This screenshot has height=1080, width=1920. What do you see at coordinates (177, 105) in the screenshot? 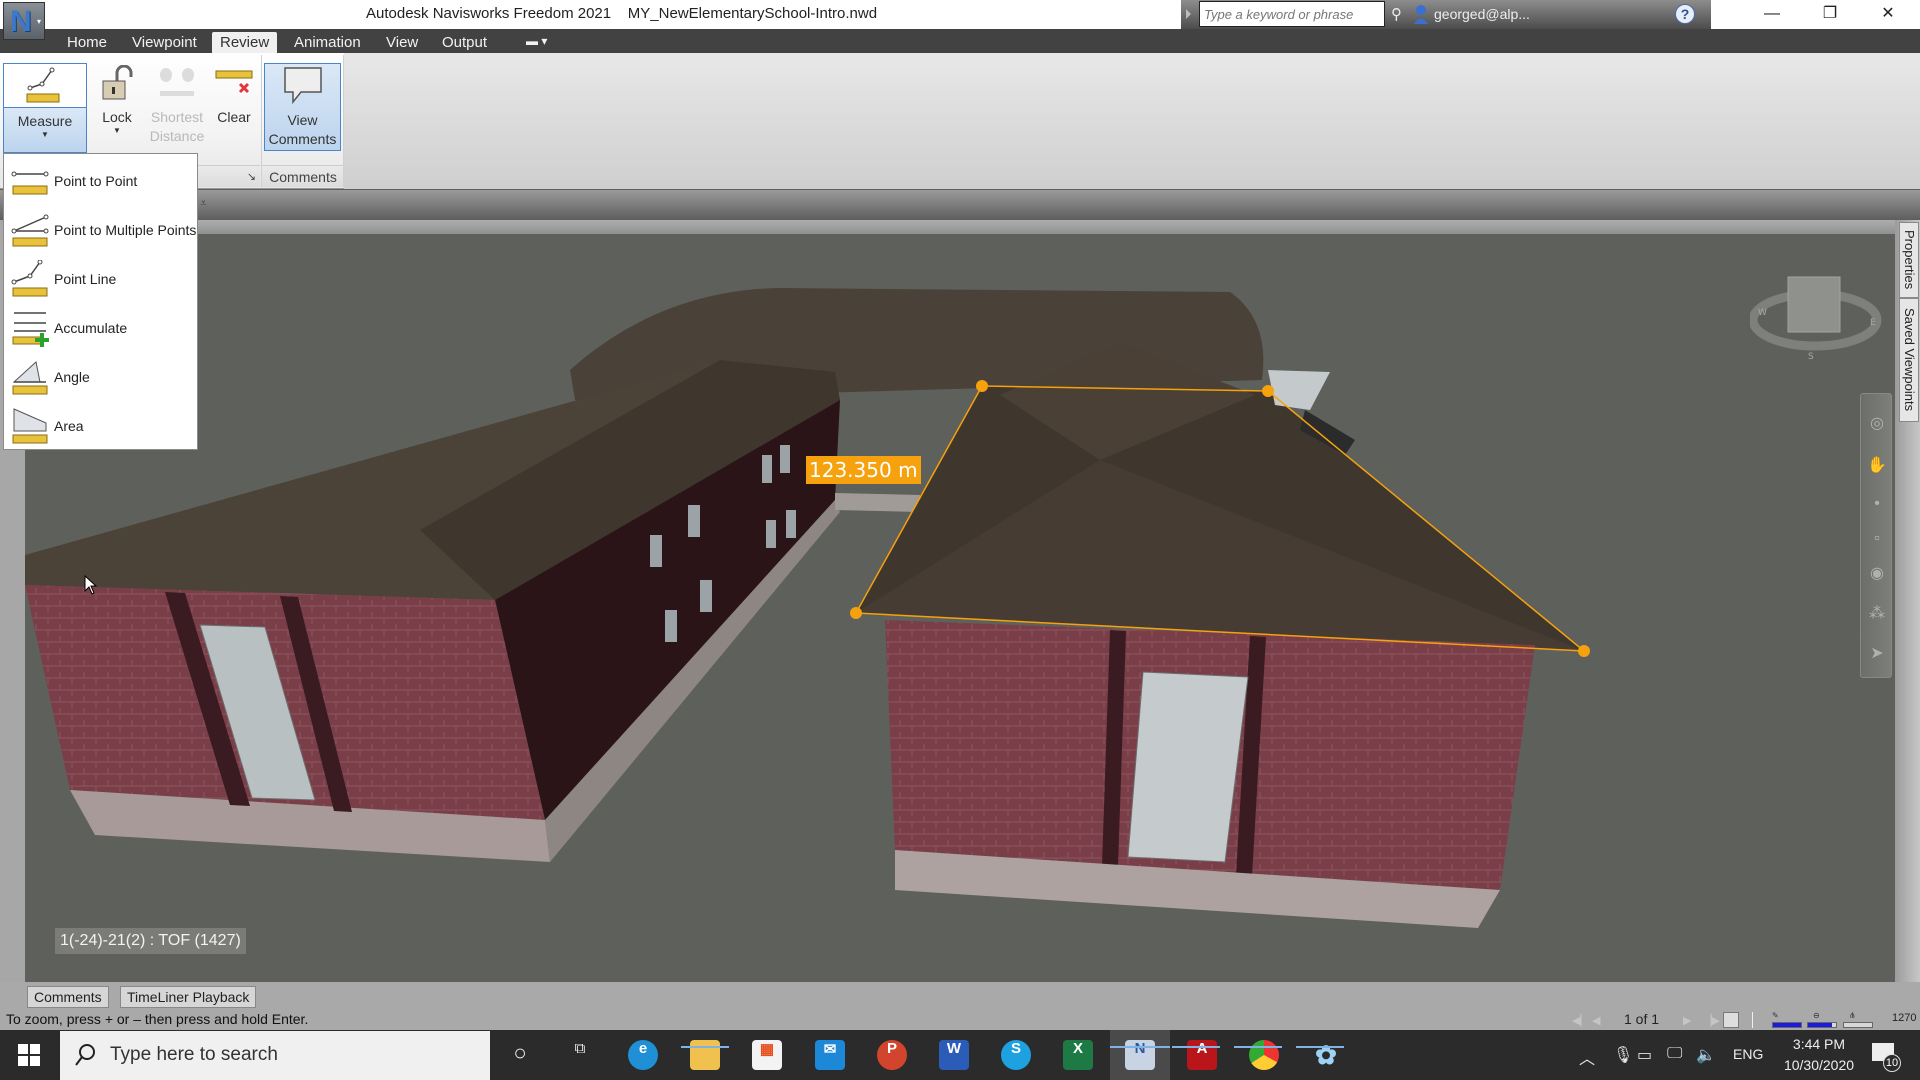
I see `shortest-distance-button: Shortest Distance` at bounding box center [177, 105].